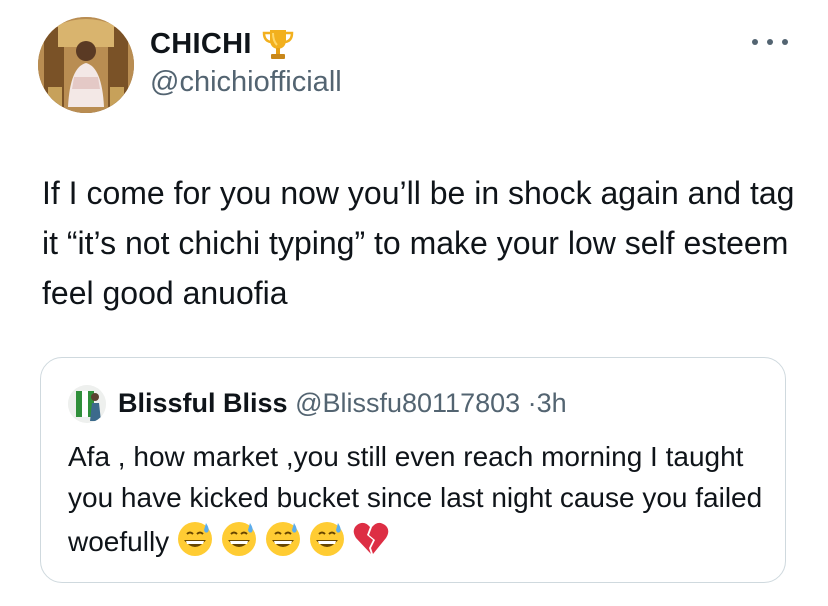 The height and width of the screenshot is (606, 828). What do you see at coordinates (371, 538) in the screenshot?
I see `broken-heart-emoji` at bounding box center [371, 538].